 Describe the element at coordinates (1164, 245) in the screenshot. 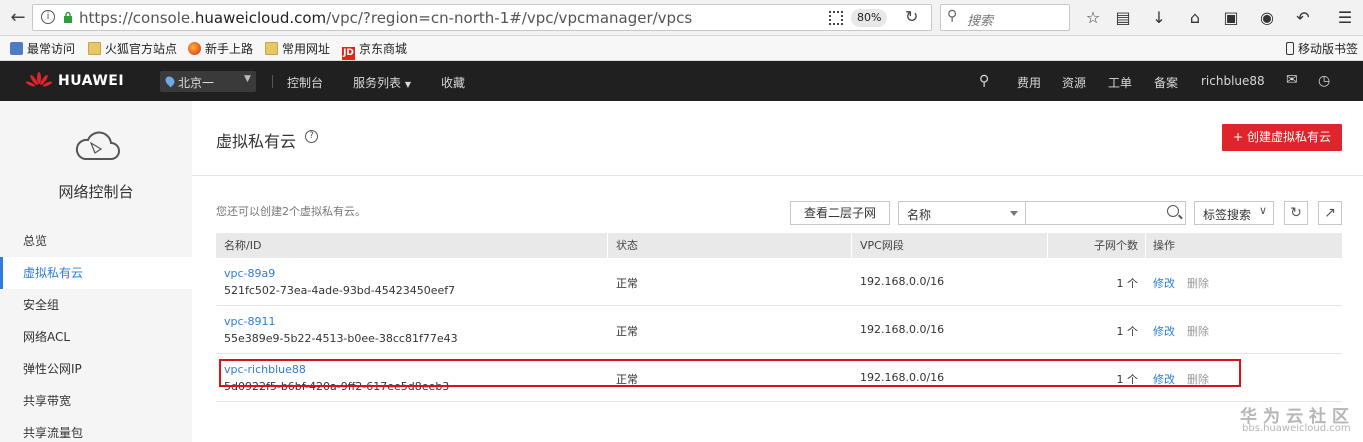

I see `column-header-actions: 操作` at that location.